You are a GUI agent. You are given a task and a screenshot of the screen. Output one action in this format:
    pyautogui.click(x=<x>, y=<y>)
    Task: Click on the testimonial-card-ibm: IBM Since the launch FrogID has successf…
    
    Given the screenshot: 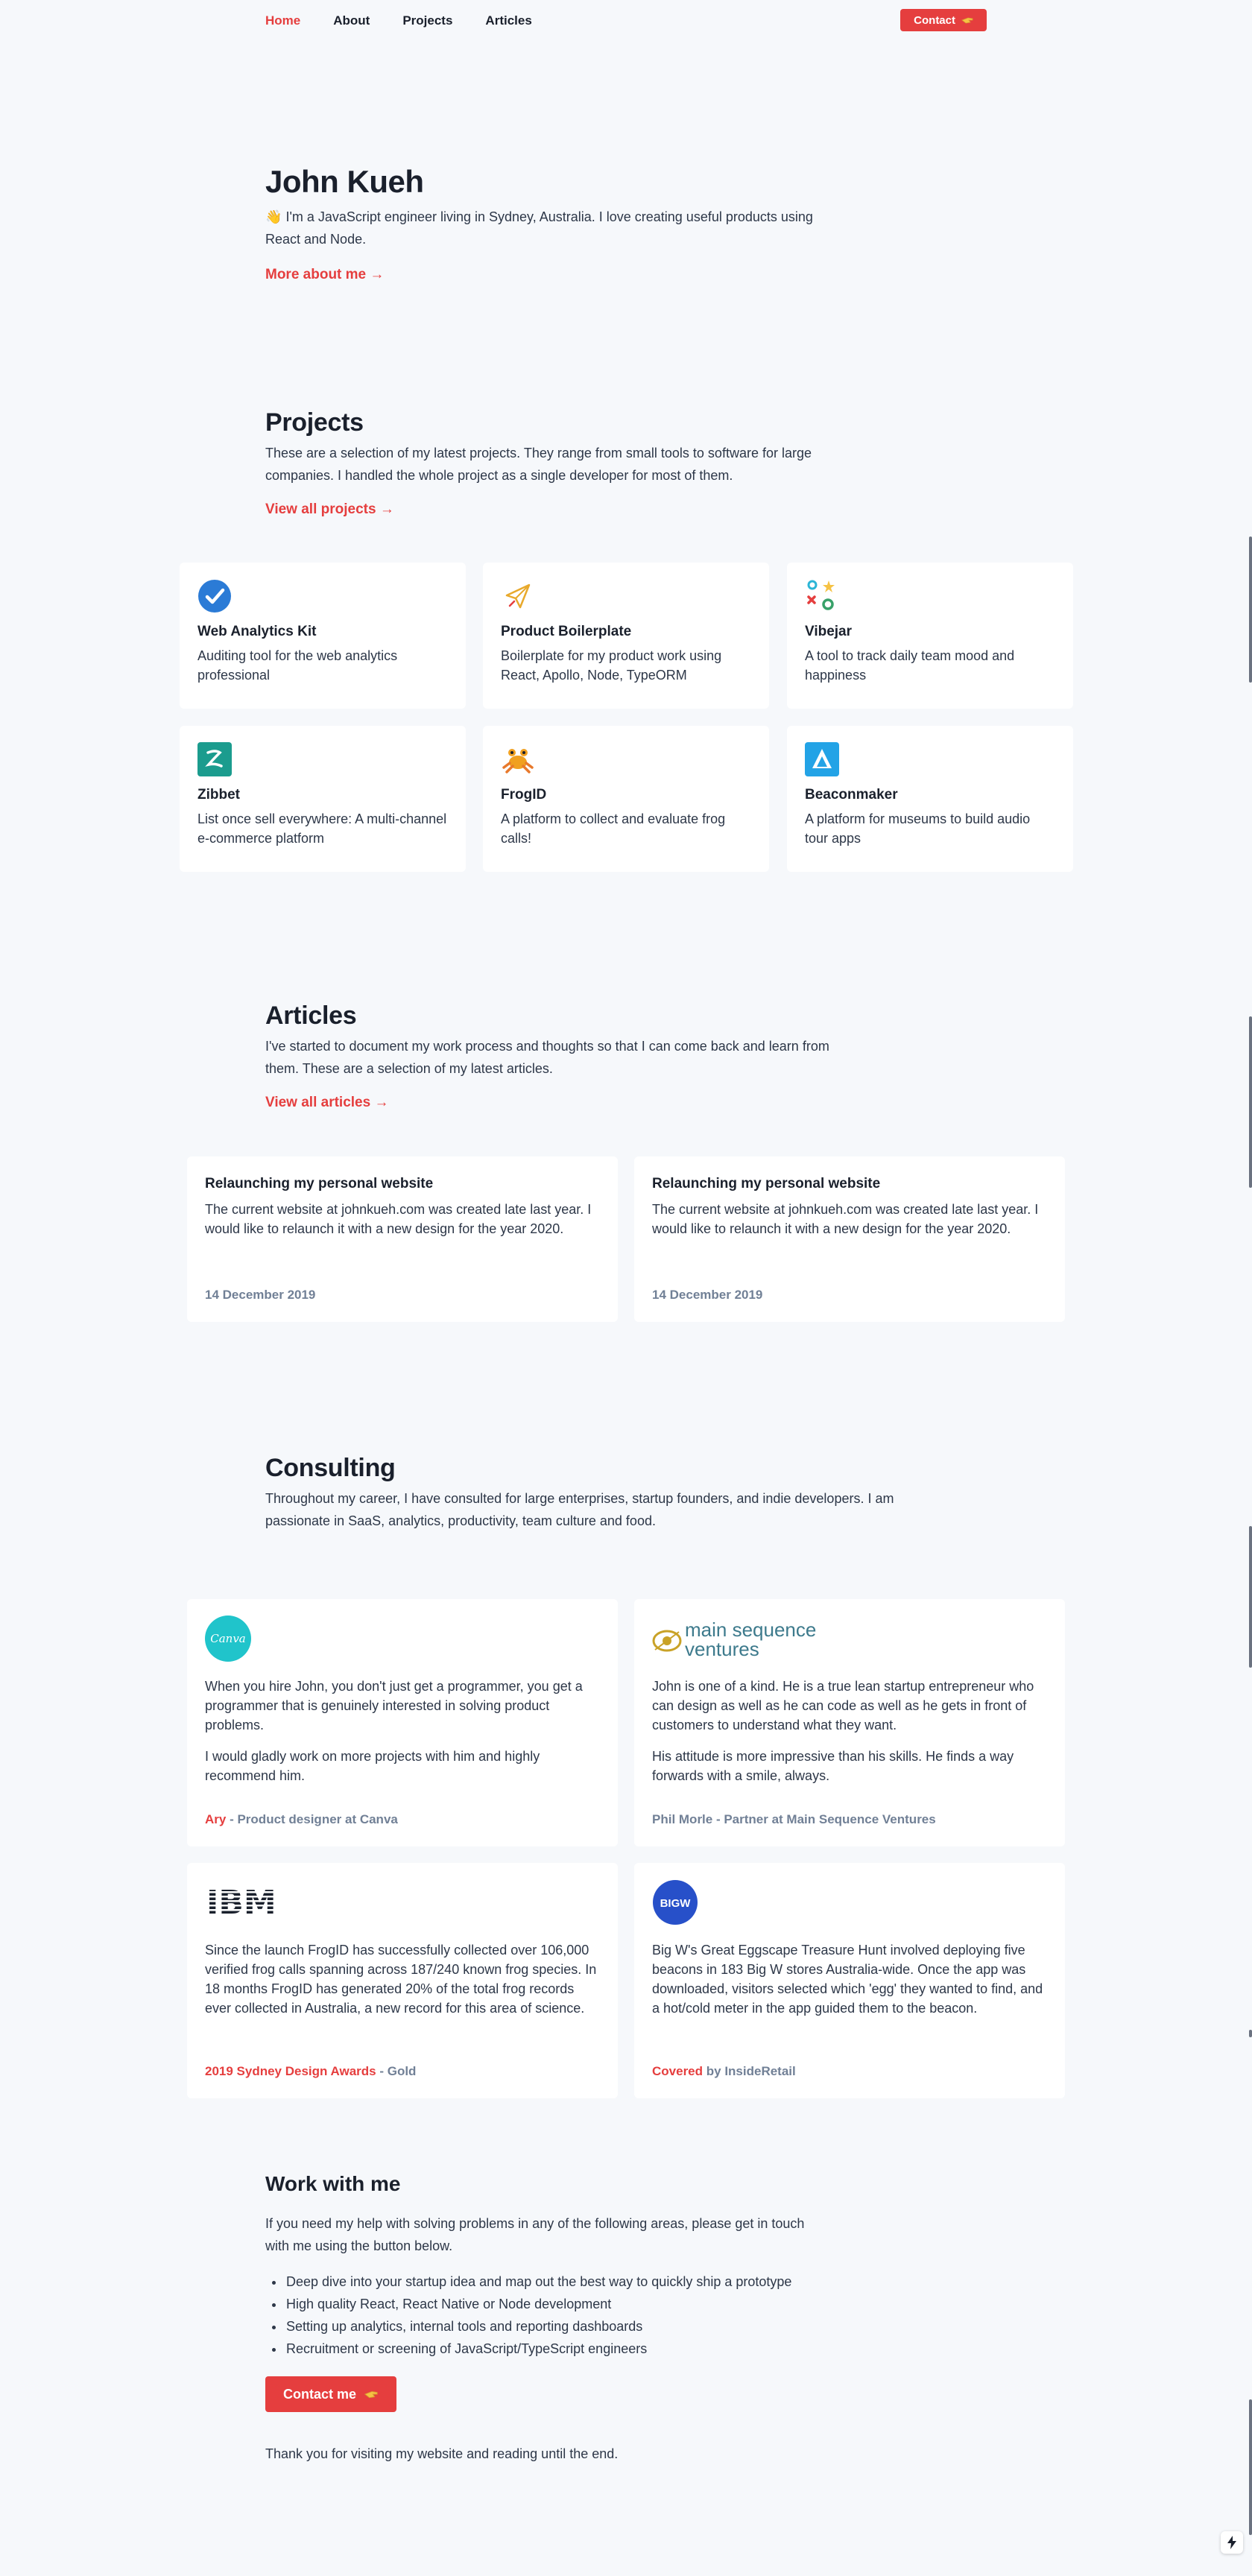 What is the action you would take?
    pyautogui.click(x=403, y=1980)
    